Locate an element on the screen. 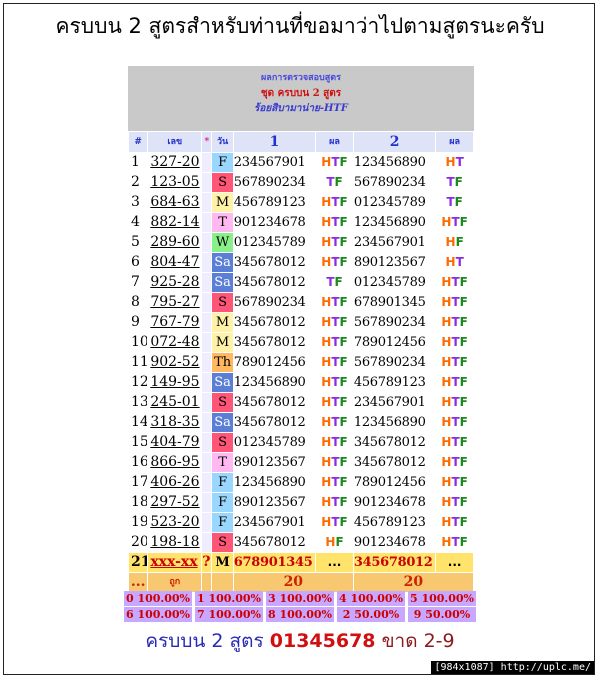 The image size is (600, 680). row-index: 1 is located at coordinates (138, 162).